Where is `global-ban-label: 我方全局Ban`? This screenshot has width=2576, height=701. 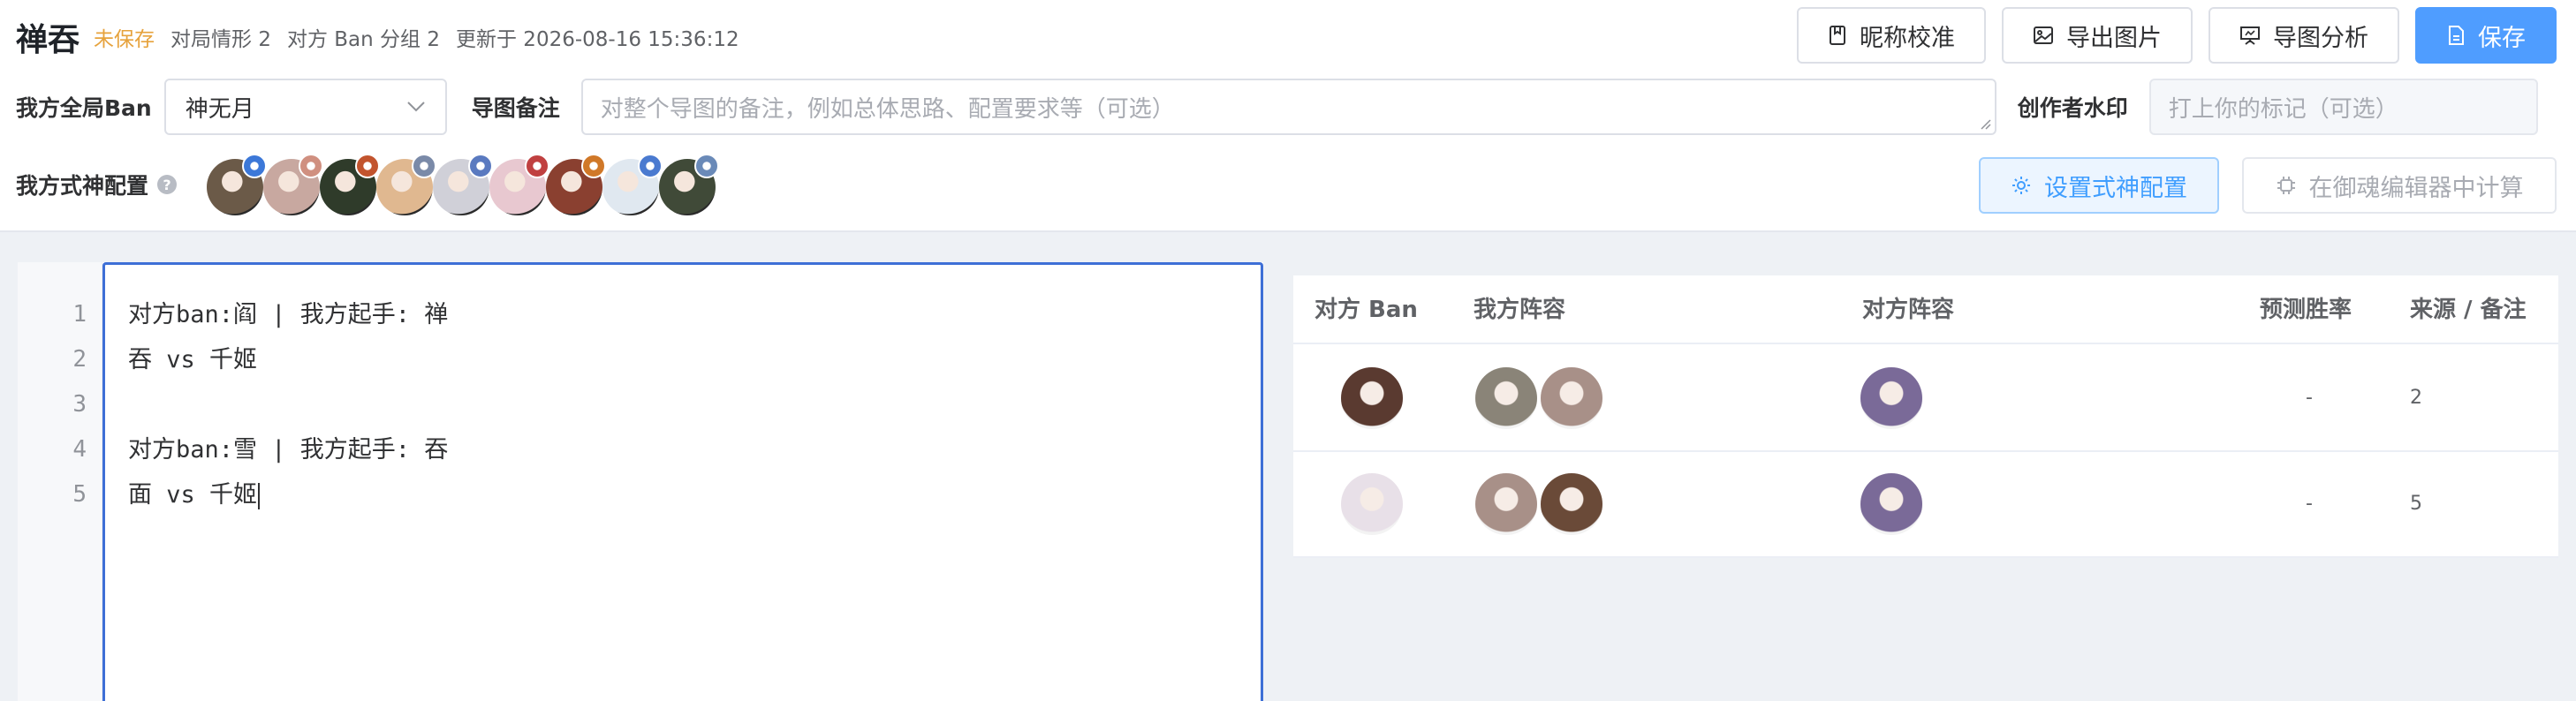
global-ban-label: 我方全局Ban is located at coordinates (84, 108).